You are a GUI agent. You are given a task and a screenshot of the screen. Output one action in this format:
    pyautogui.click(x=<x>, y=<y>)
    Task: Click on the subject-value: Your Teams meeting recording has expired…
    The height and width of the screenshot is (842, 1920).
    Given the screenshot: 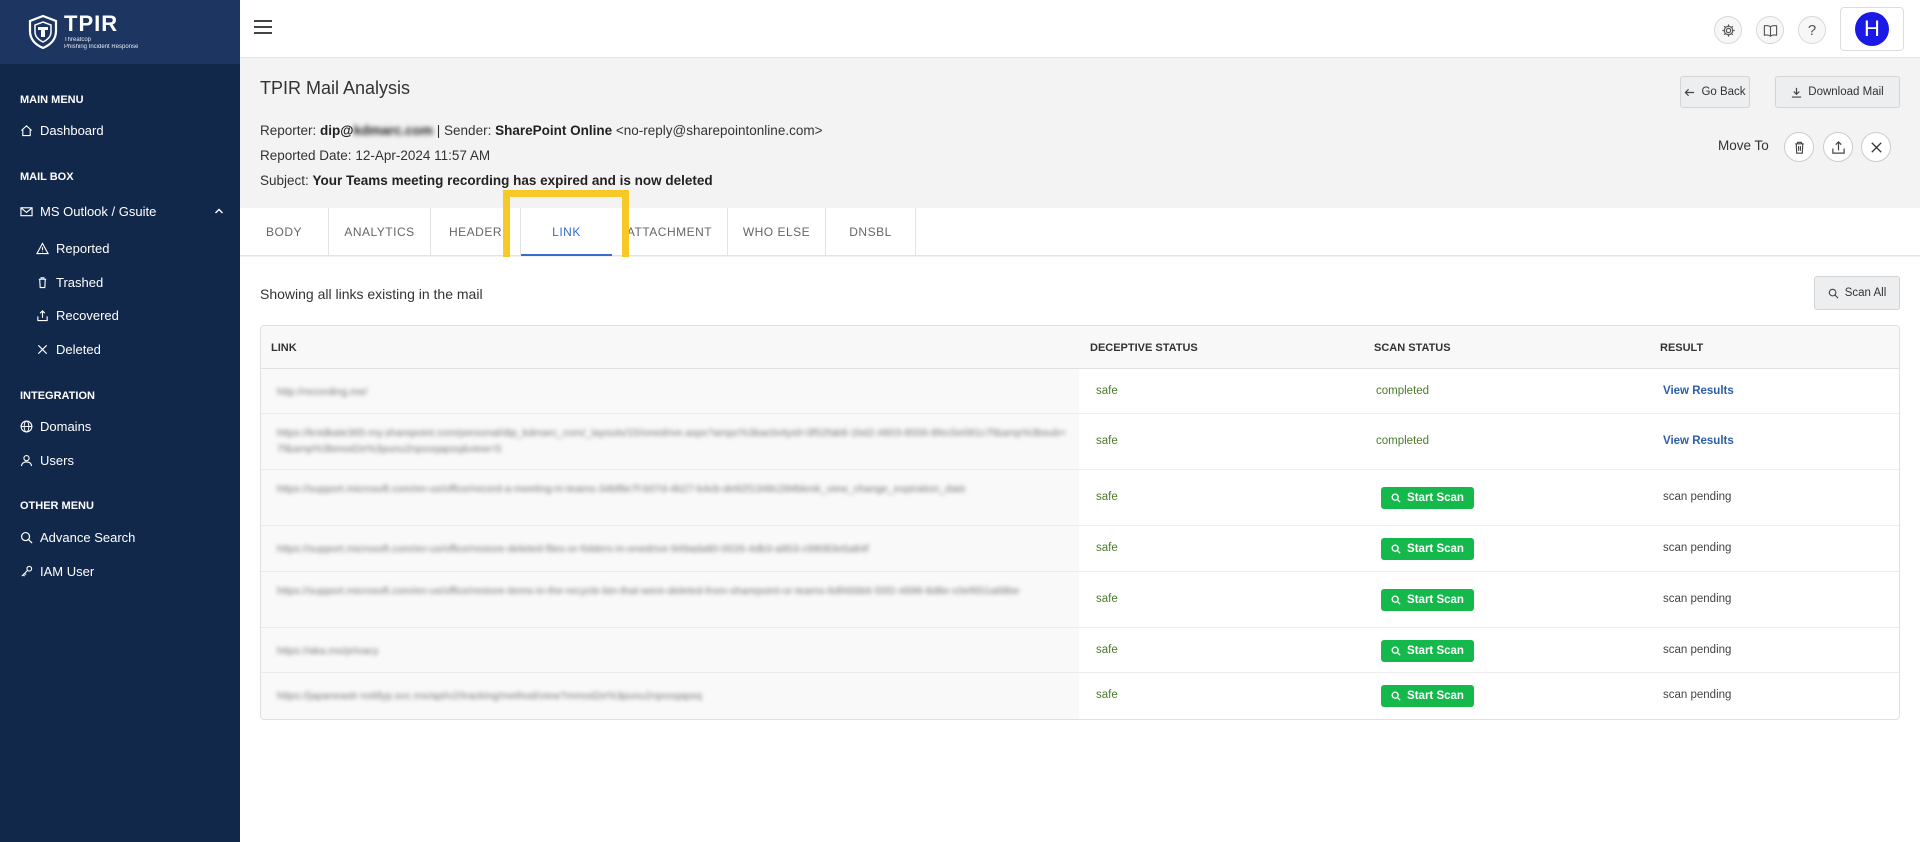 What is the action you would take?
    pyautogui.click(x=512, y=180)
    